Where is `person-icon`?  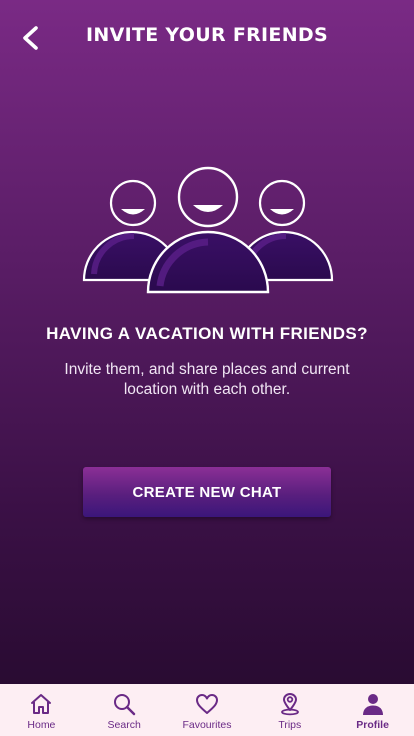 person-icon is located at coordinates (373, 704).